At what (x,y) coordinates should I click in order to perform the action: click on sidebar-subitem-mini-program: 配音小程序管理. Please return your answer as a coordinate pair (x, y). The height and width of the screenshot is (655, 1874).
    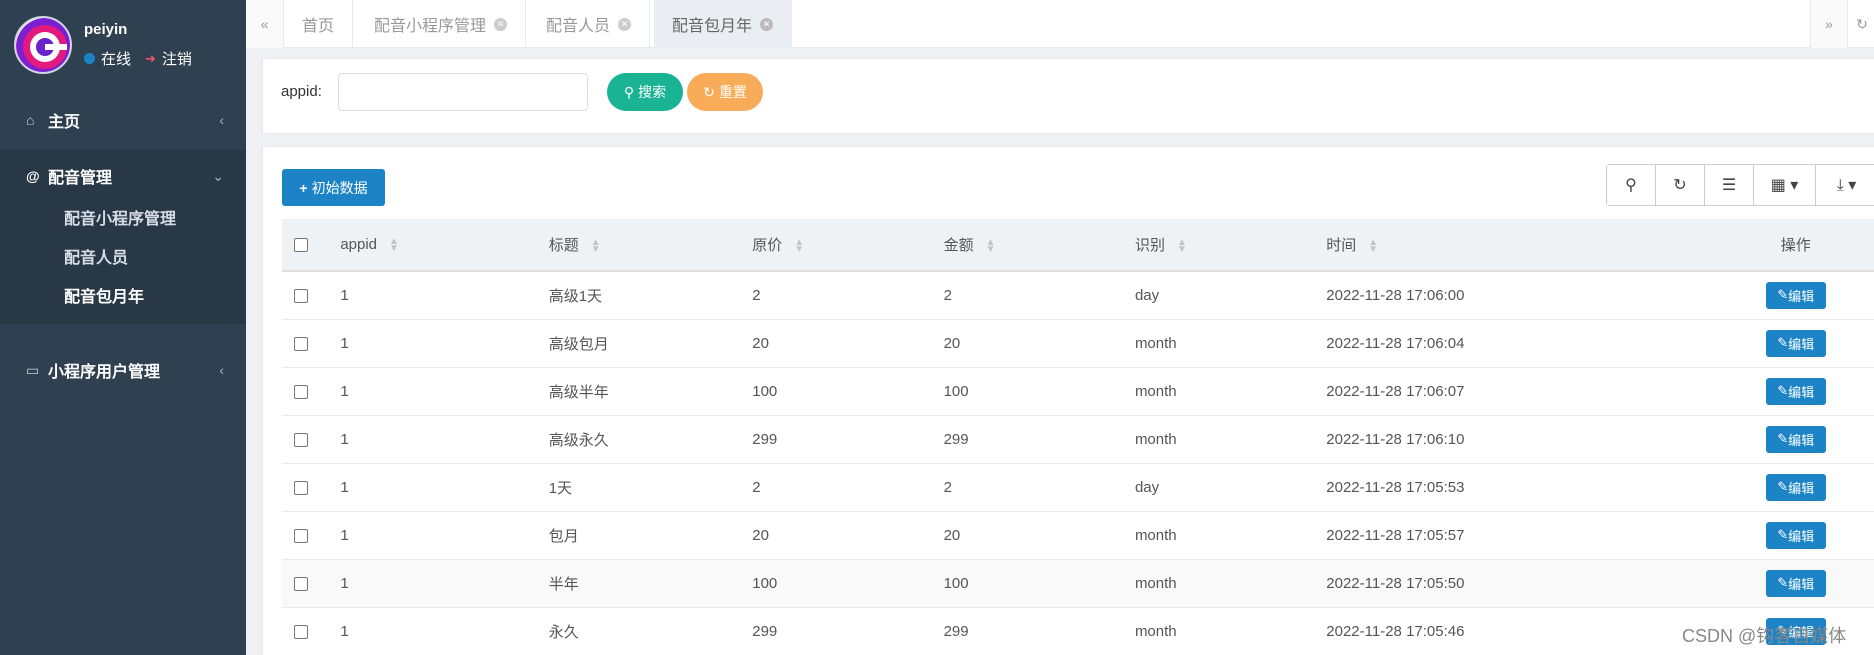
    Looking at the image, I should click on (120, 217).